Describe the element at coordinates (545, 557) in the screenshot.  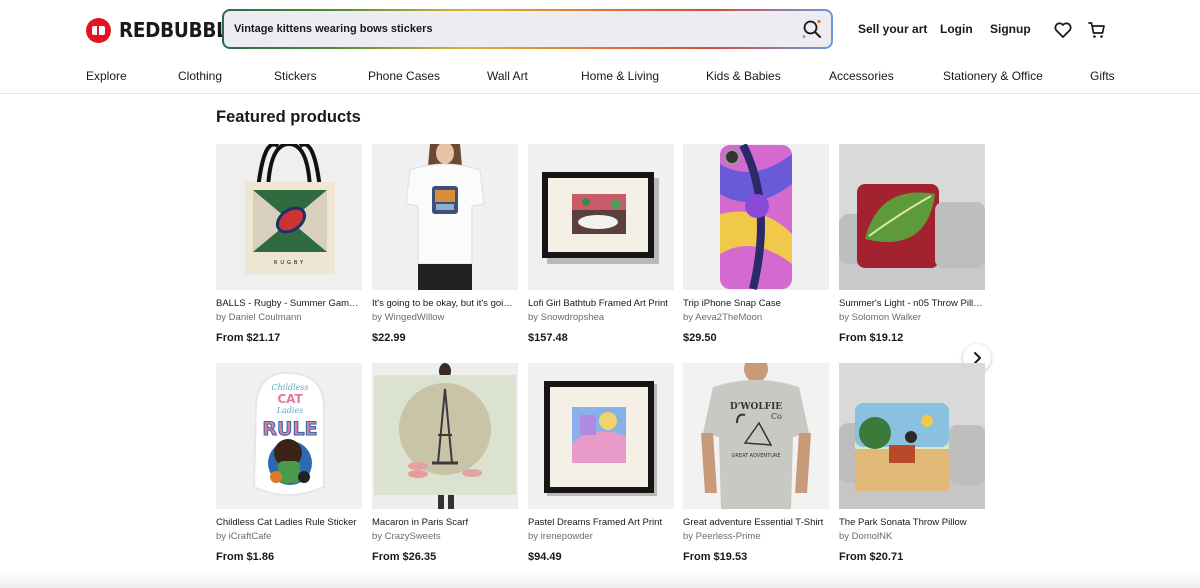
I see `product-price: $94.49` at that location.